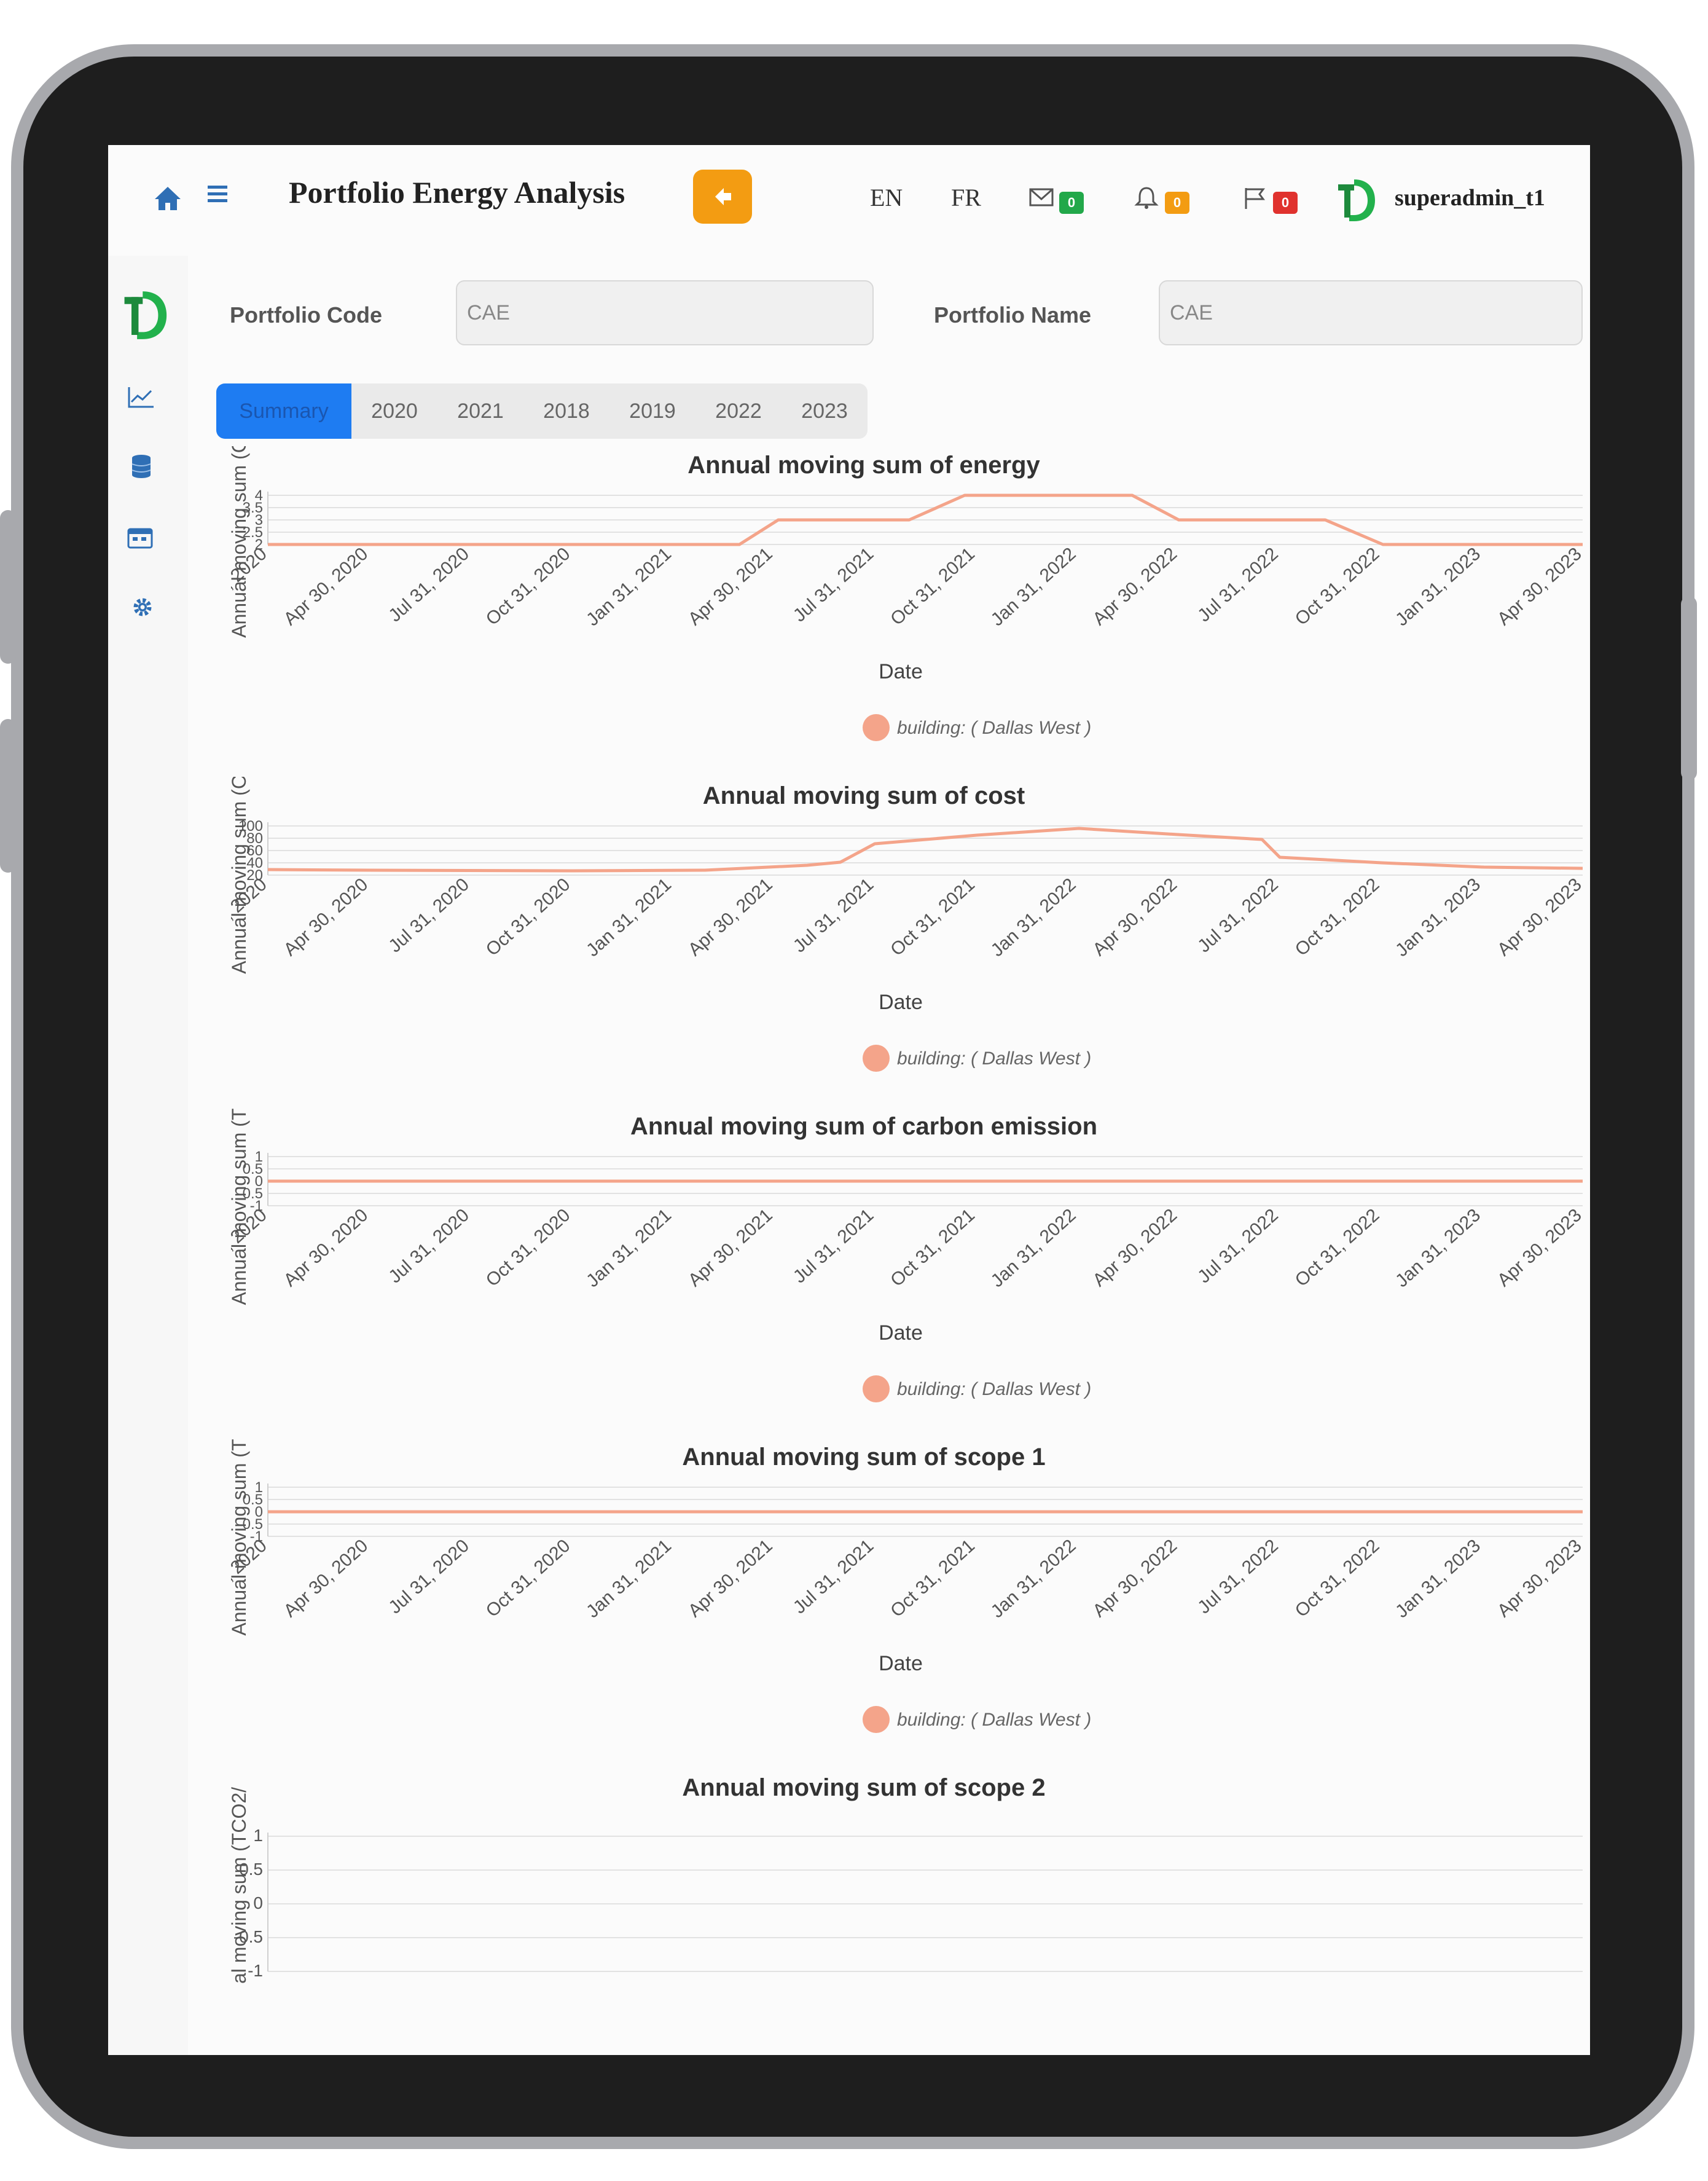 The height and width of the screenshot is (2181, 1708). Describe the element at coordinates (1470, 198) in the screenshot. I see `user-menu: superadmin_t1` at that location.